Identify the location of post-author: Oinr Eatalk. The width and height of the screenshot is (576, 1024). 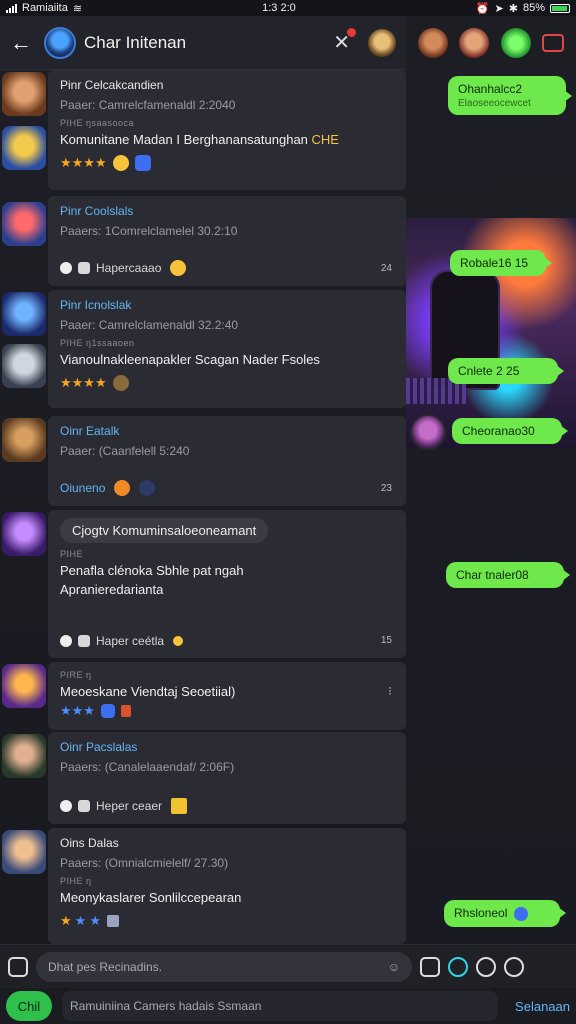
(90, 431).